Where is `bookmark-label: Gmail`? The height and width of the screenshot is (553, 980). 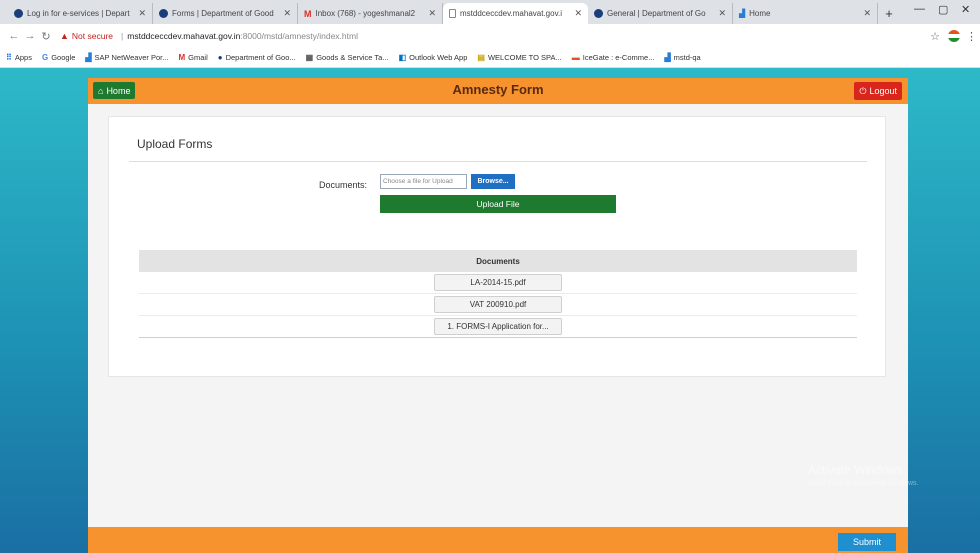 bookmark-label: Gmail is located at coordinates (198, 57).